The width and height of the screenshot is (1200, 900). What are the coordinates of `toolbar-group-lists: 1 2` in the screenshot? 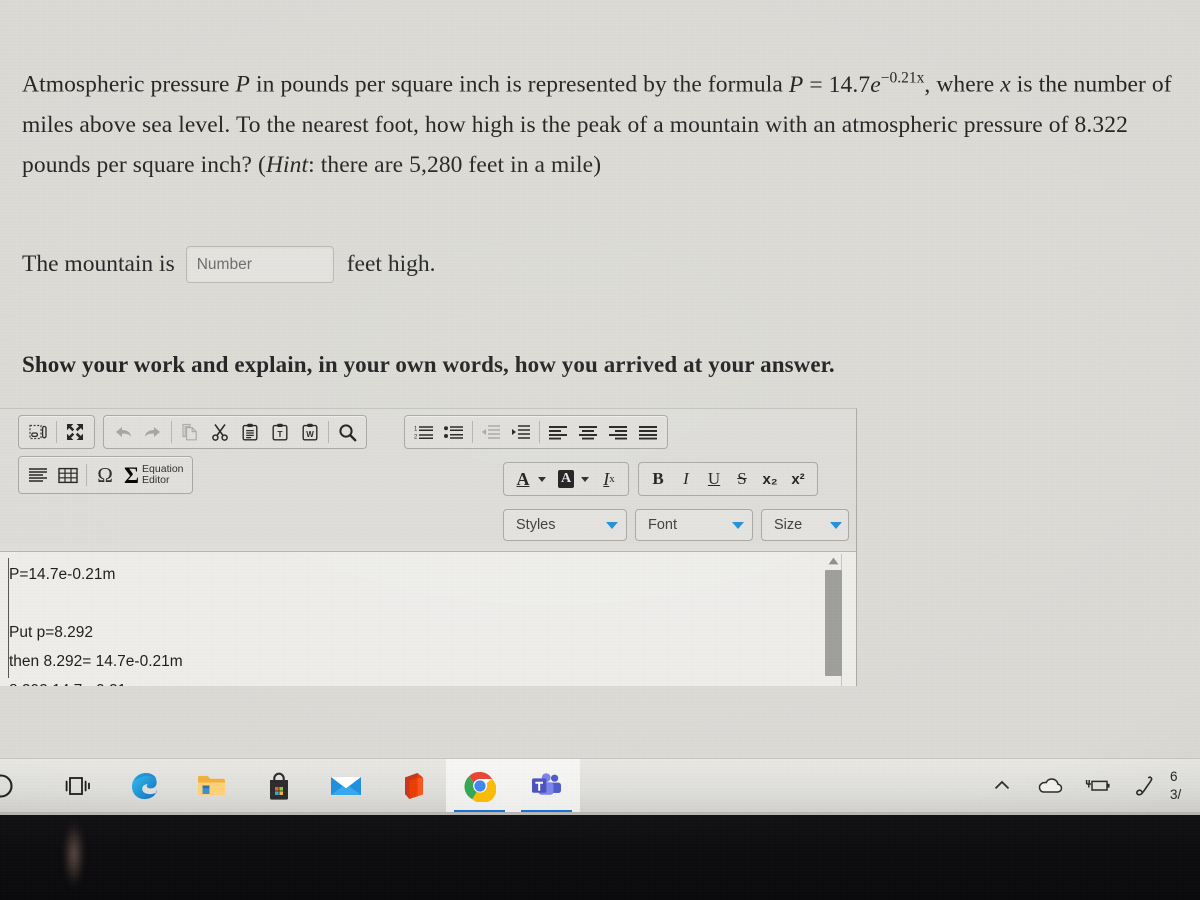 It's located at (536, 432).